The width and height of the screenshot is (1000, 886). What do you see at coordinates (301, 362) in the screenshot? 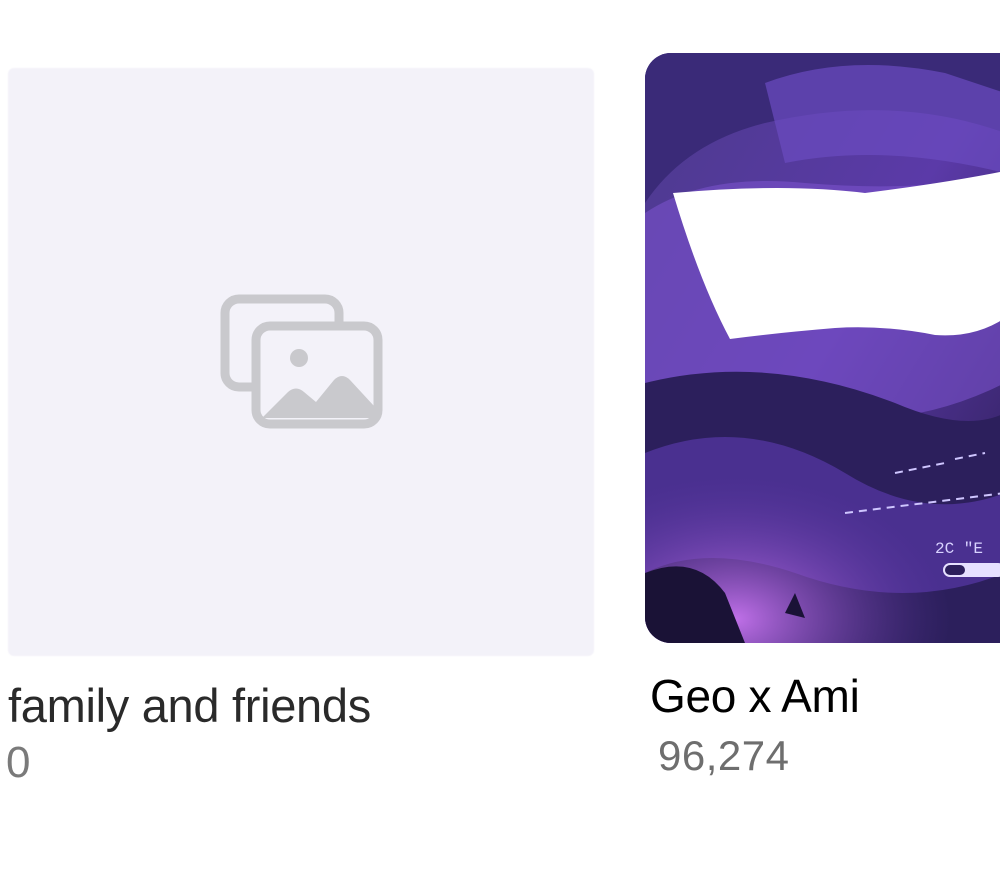
I see `photos-placeholder-icon` at bounding box center [301, 362].